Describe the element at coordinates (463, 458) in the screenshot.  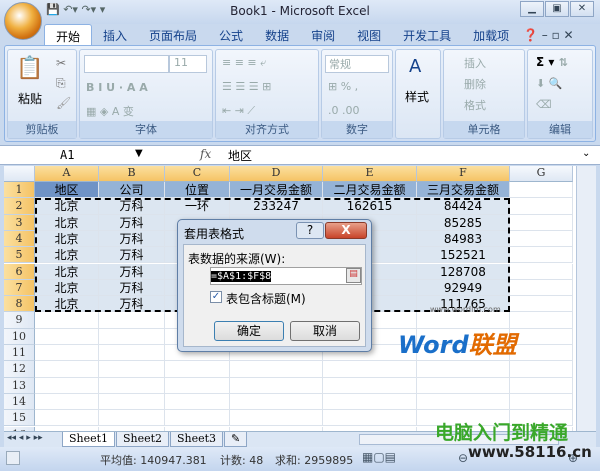
I see `zoom-out-icon: ⊖` at that location.